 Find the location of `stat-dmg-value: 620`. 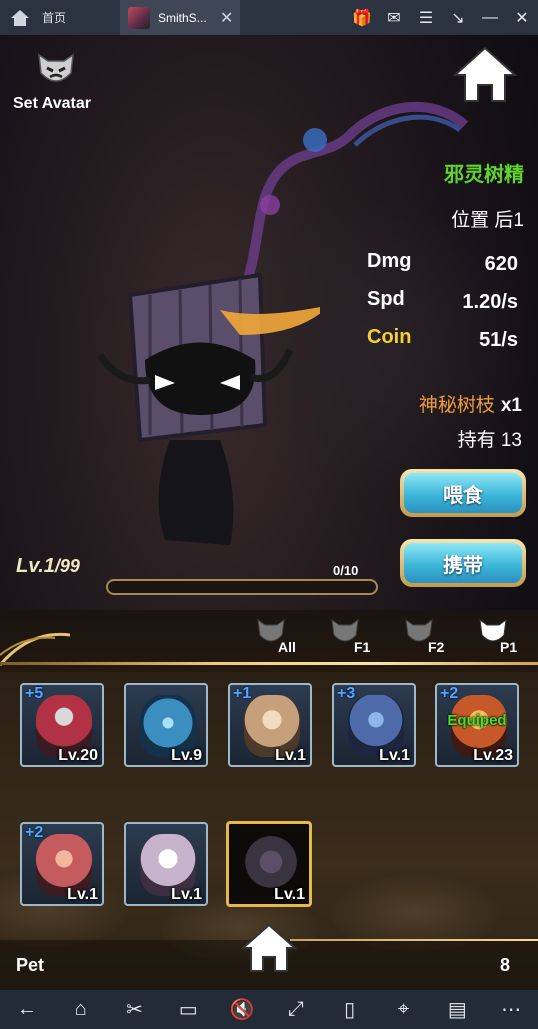

stat-dmg-value: 620 is located at coordinates (501, 264).